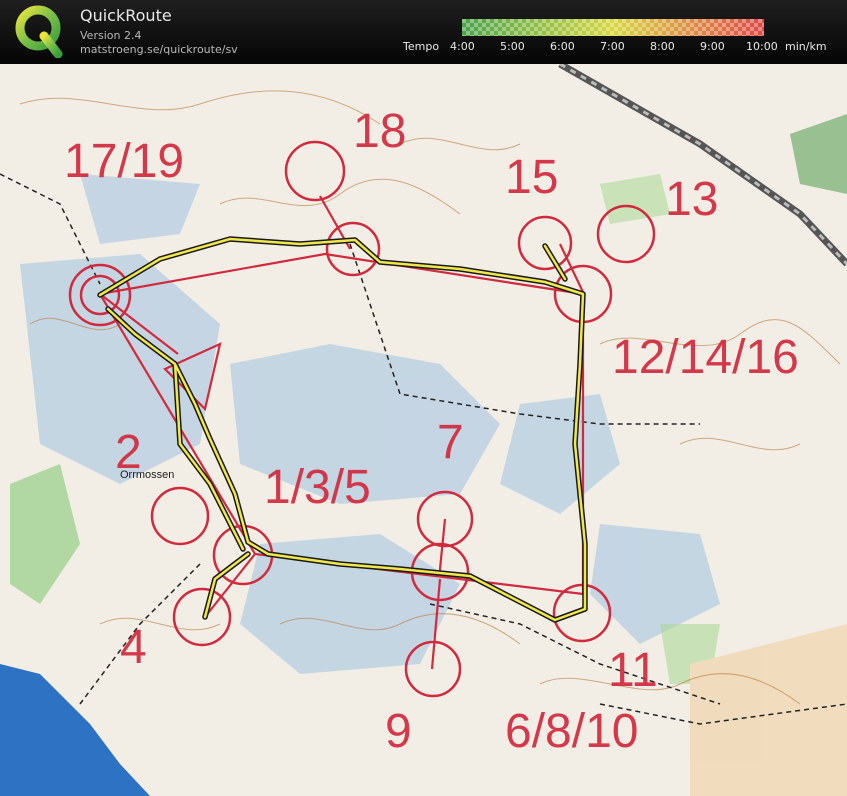 The height and width of the screenshot is (796, 847). What do you see at coordinates (421, 46) in the screenshot?
I see `tempo-label: Tempo` at bounding box center [421, 46].